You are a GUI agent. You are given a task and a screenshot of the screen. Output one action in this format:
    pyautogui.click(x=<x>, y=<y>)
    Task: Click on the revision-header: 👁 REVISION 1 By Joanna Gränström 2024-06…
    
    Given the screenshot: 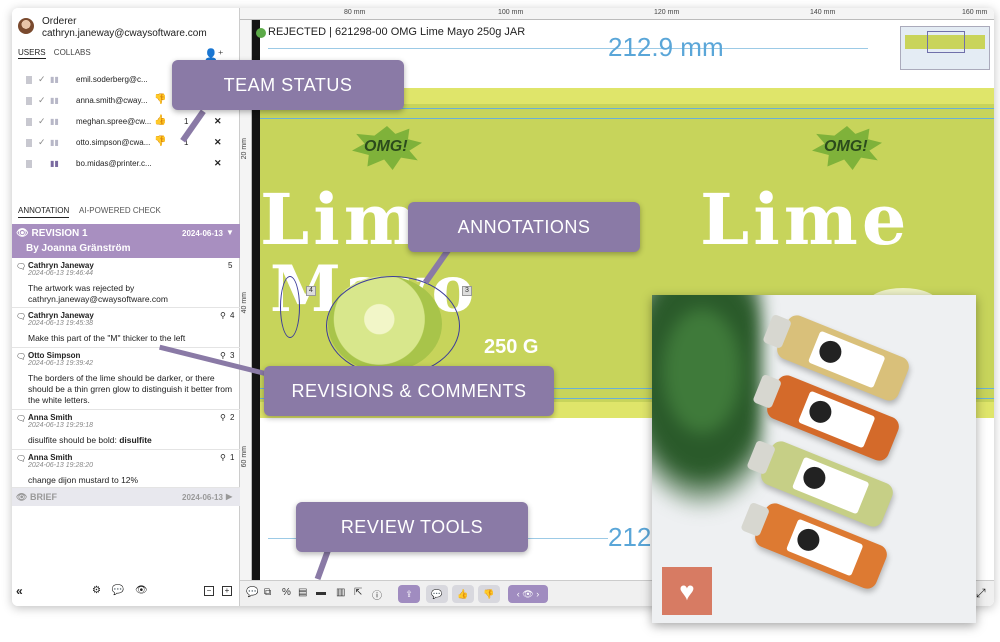 What is the action you would take?
    pyautogui.click(x=126, y=241)
    